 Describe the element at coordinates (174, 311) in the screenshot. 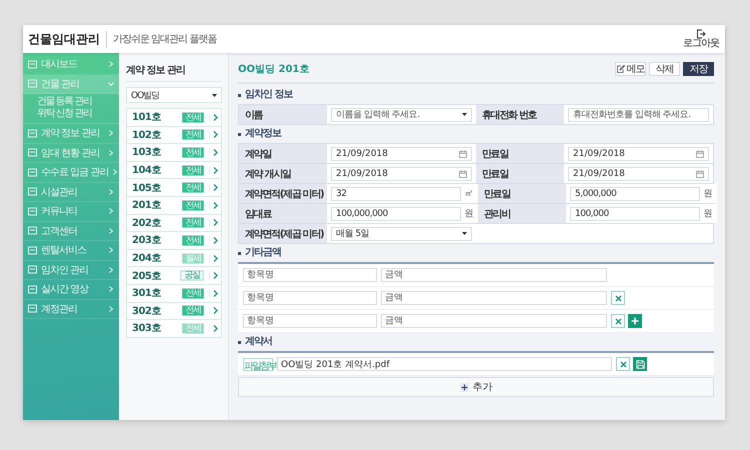

I see `unit-item: 302호 전세` at that location.